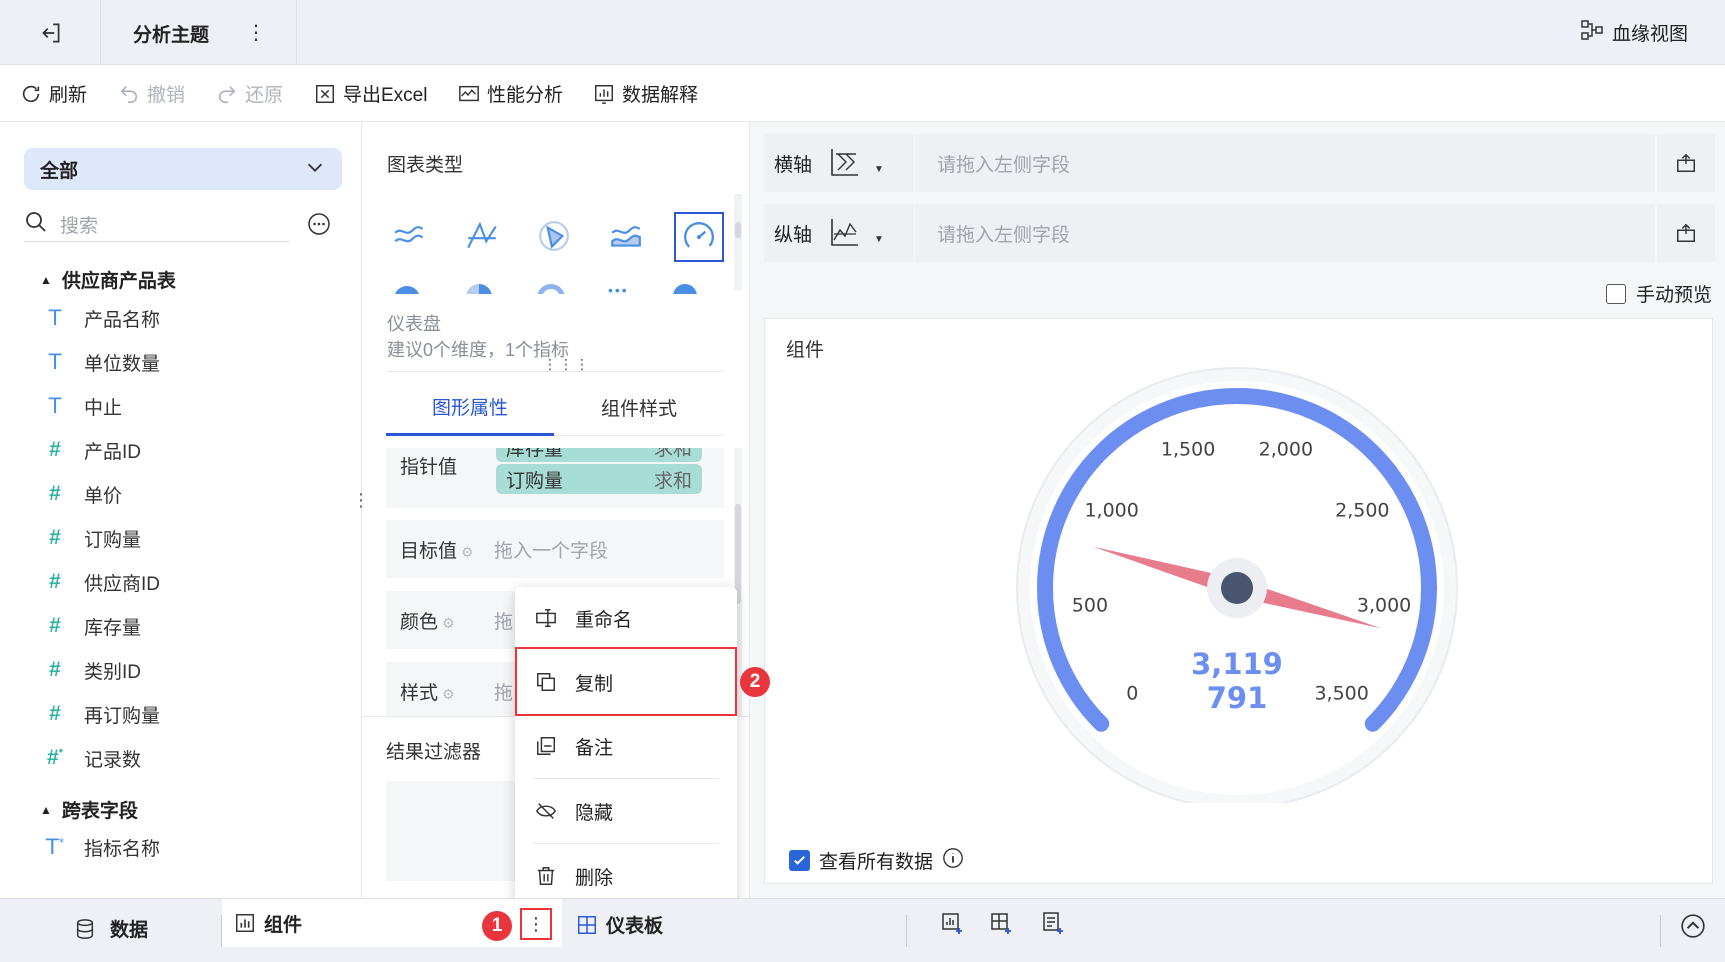 The image size is (1725, 962). I want to click on color-placeholder: 拖, so click(504, 622).